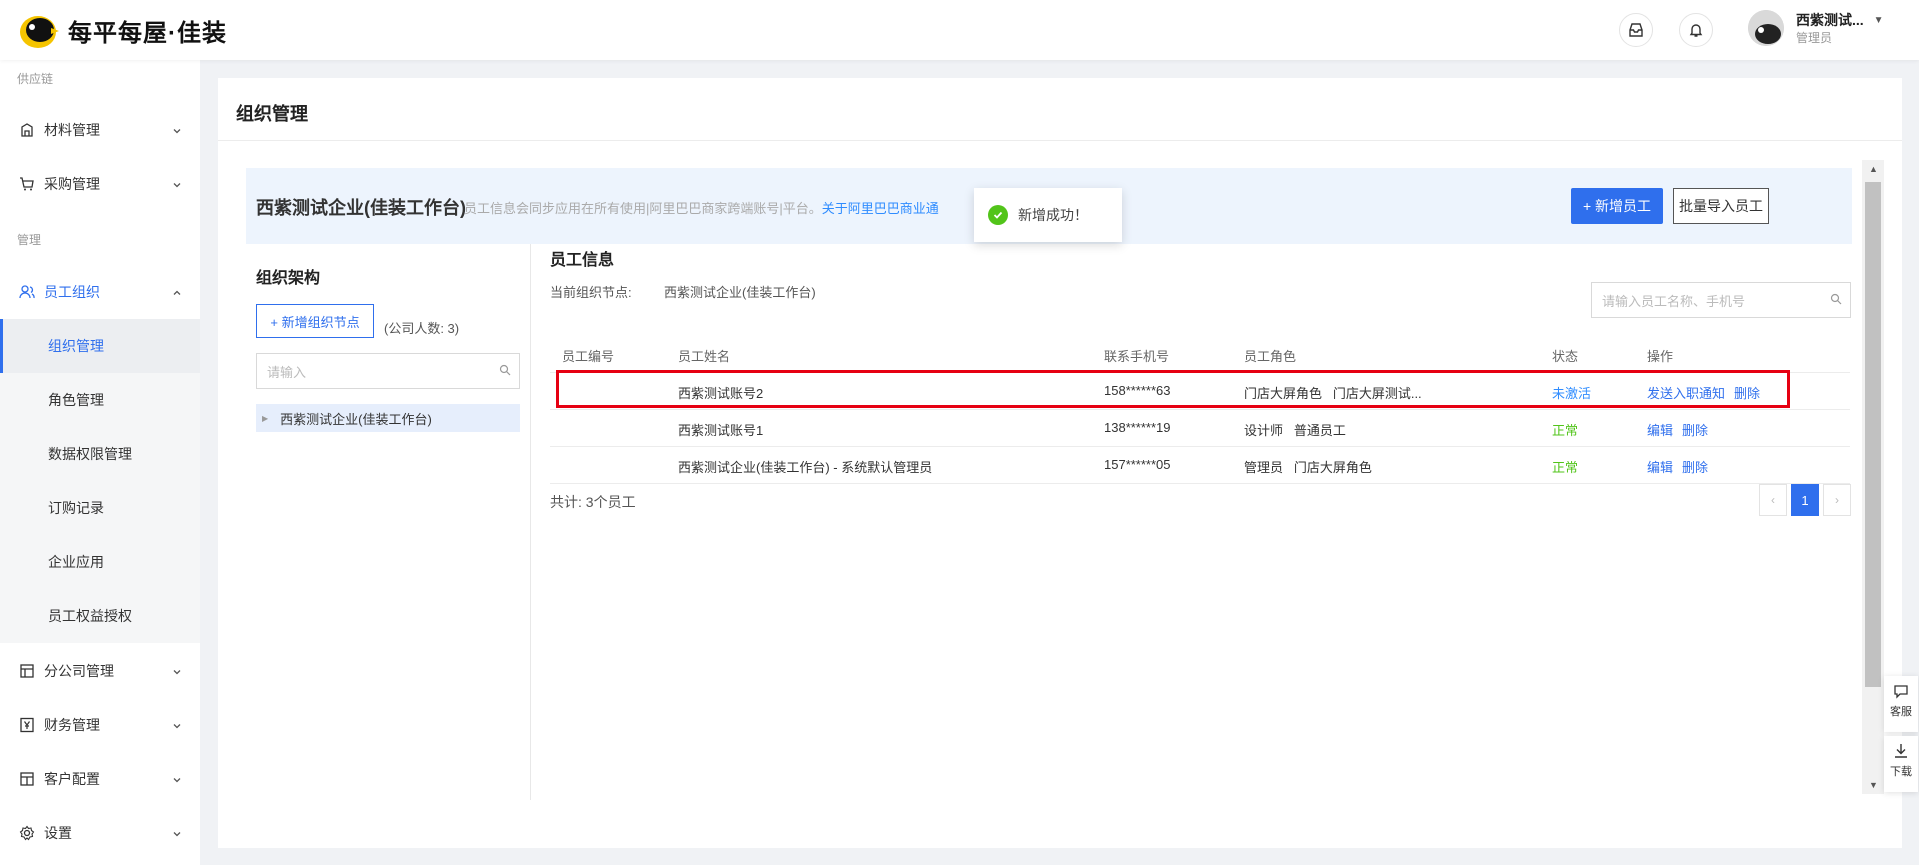  I want to click on sidebar-subitem-data-permission: 数据权限管理, so click(100, 454).